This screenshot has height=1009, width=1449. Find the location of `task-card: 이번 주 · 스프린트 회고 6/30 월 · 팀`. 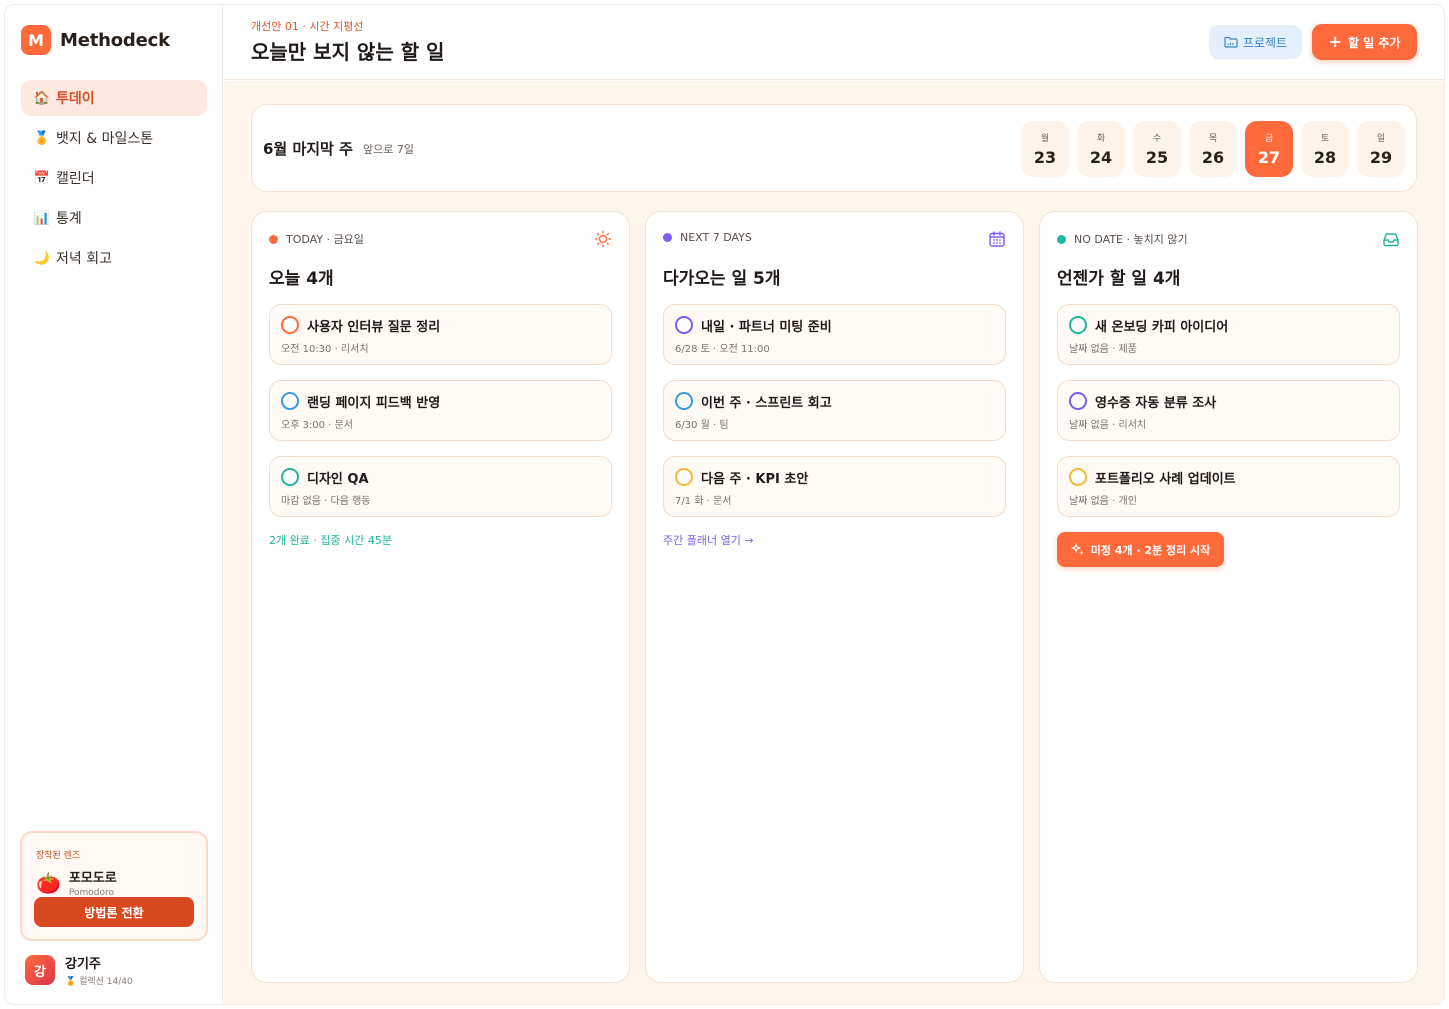

task-card: 이번 주 · 스프린트 회고 6/30 월 · 팀 is located at coordinates (834, 410).